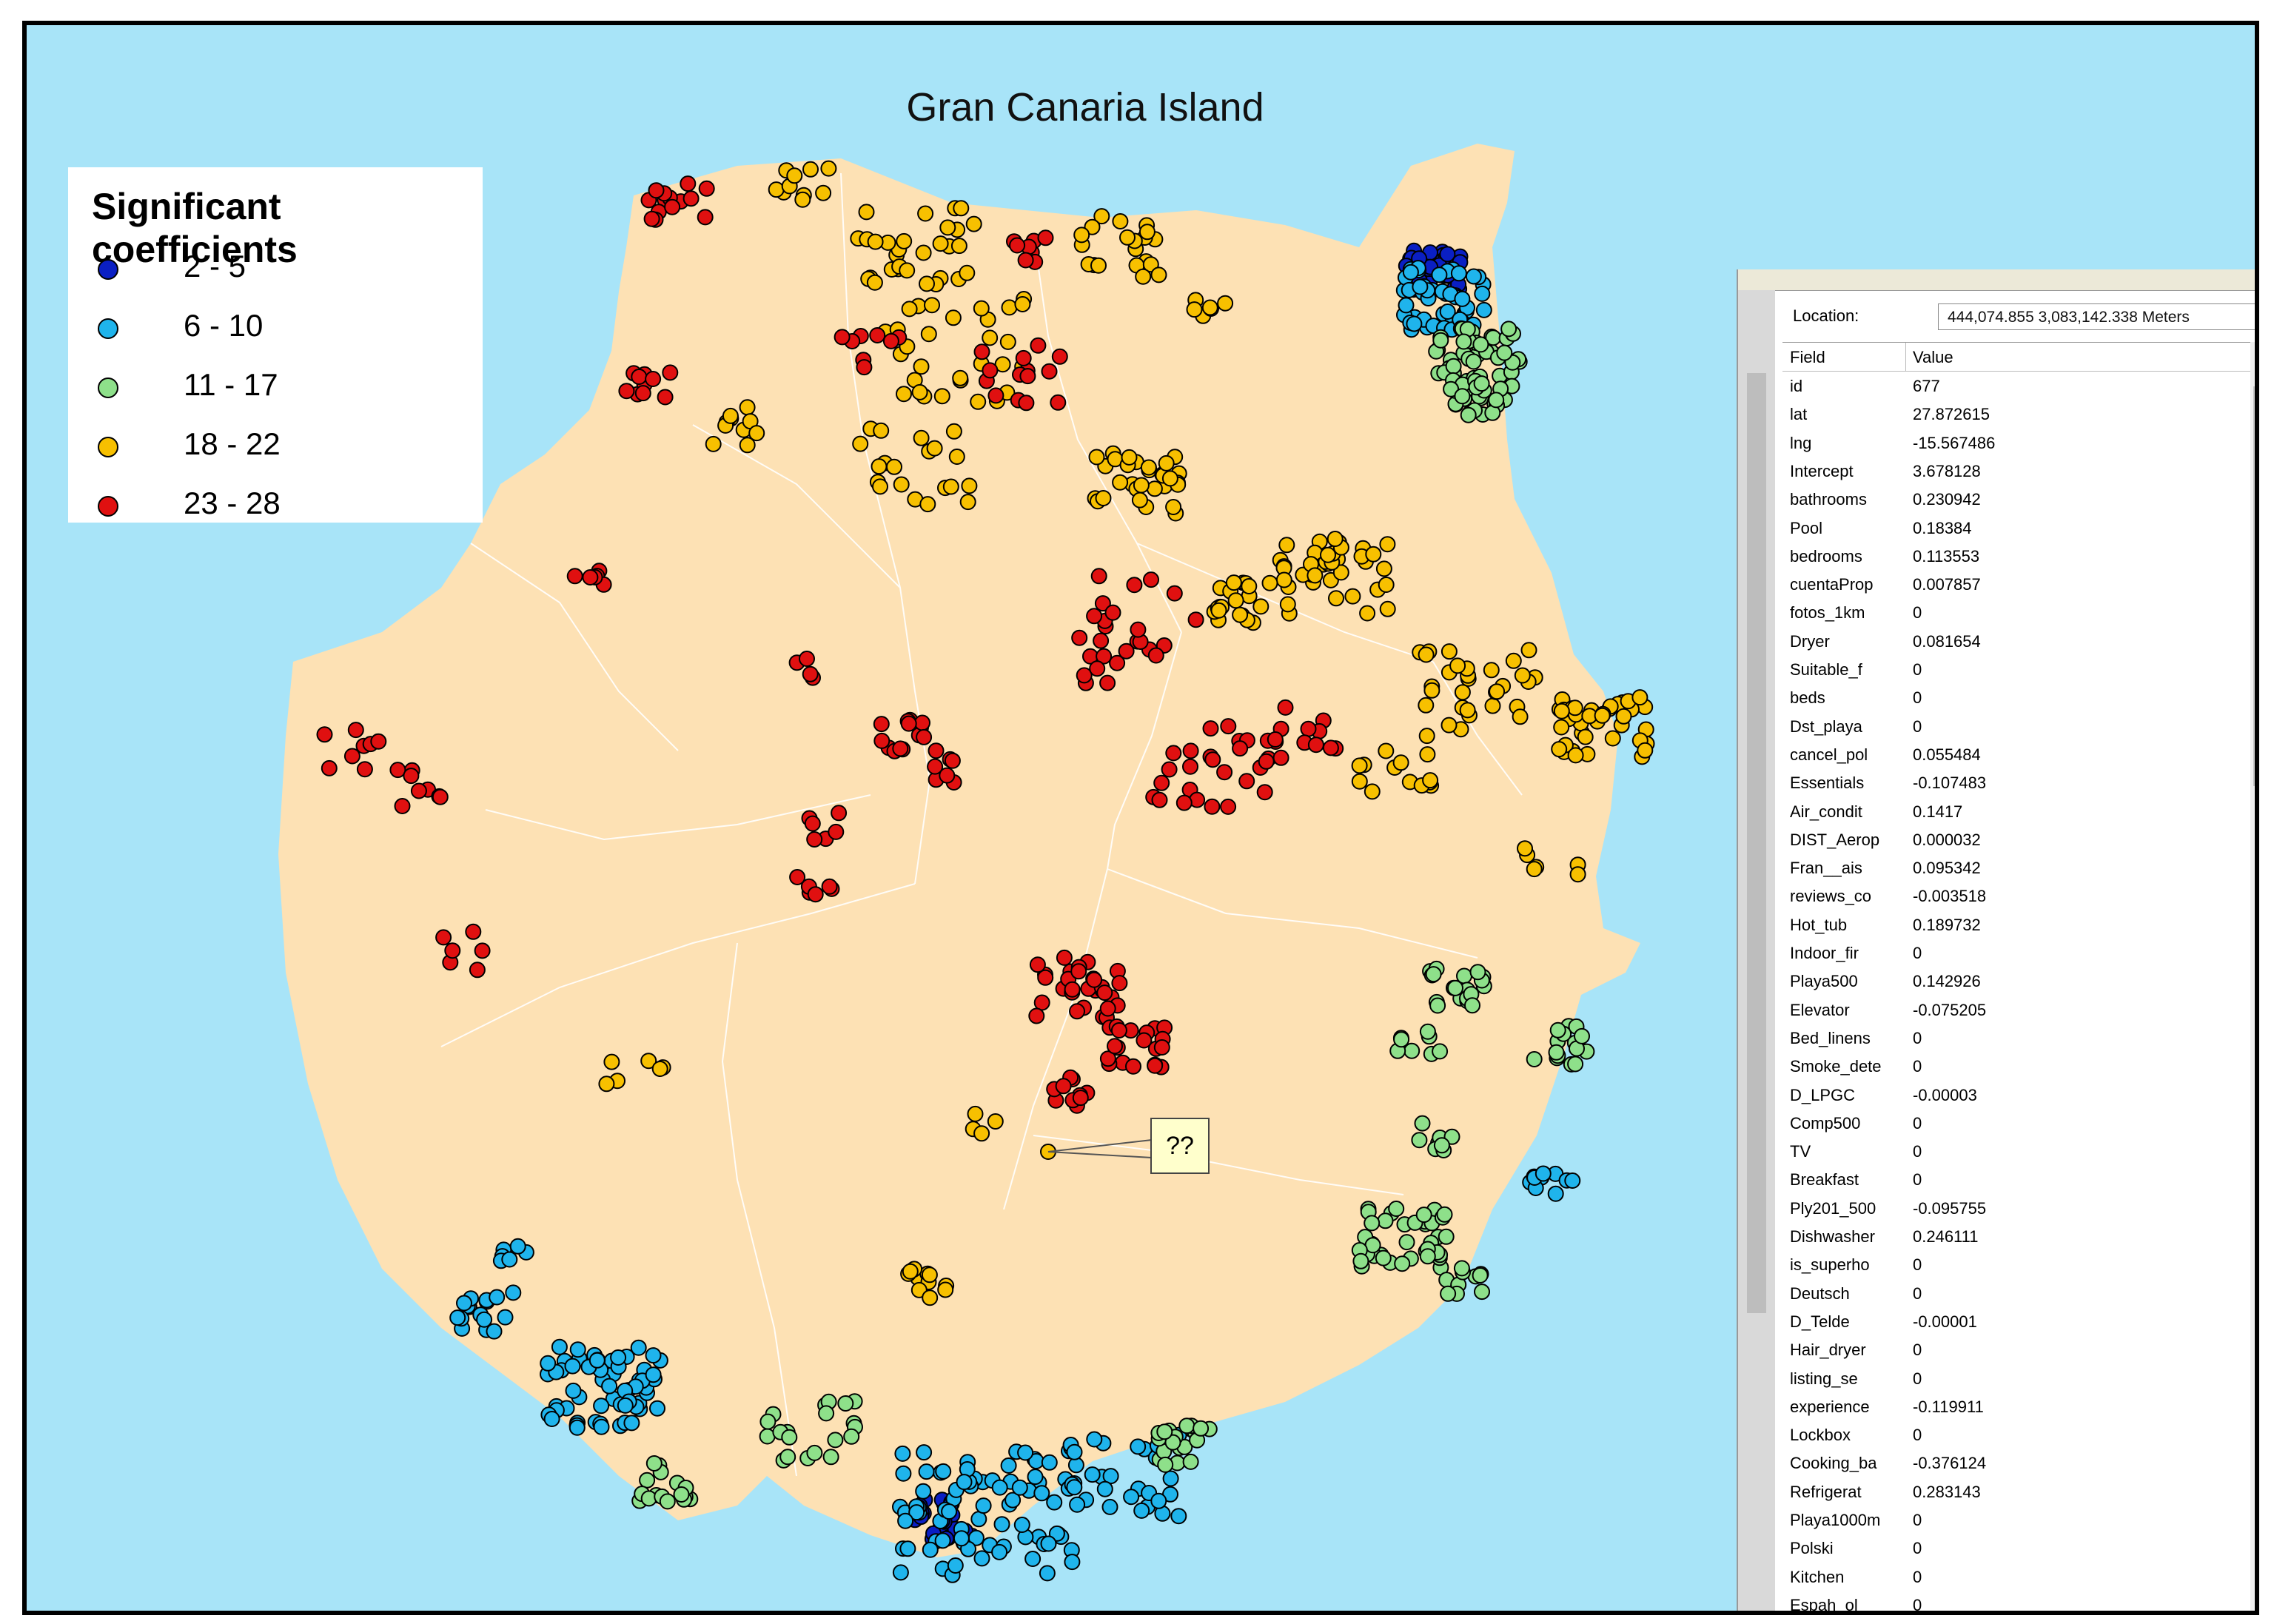 This screenshot has height=1624, width=2274. What do you see at coordinates (2016, 500) in the screenshot?
I see `table-row: bathrooms 0.230942` at bounding box center [2016, 500].